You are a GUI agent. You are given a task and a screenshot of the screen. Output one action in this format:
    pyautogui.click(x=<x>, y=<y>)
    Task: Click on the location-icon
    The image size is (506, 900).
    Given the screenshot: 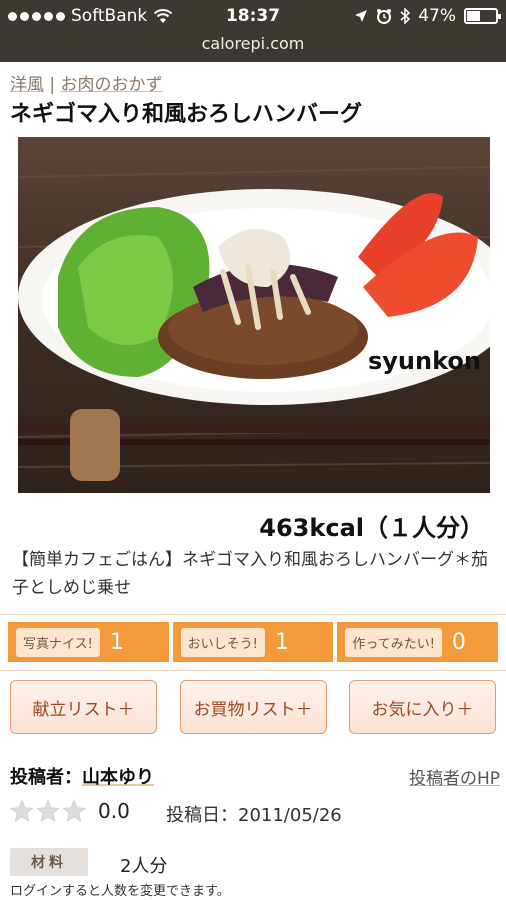 What is the action you would take?
    pyautogui.click(x=361, y=16)
    